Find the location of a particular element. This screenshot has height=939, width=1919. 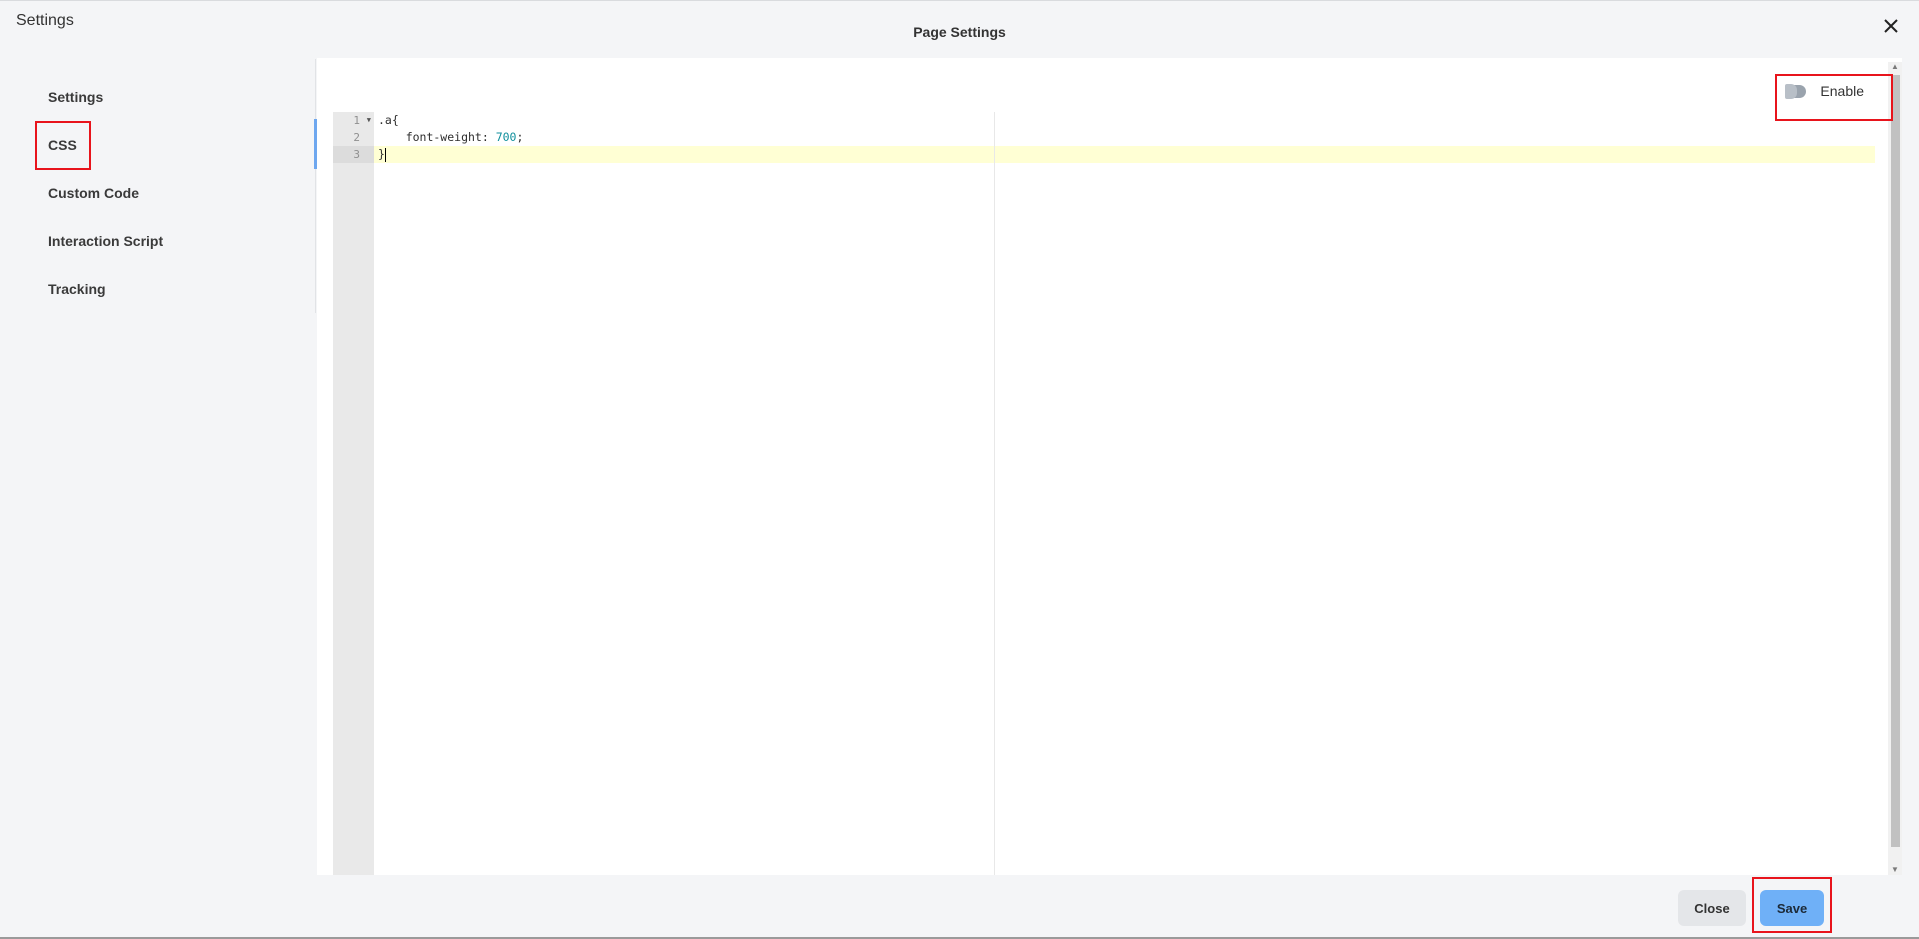

editor-scrollbar: ▲ ▼ is located at coordinates (1895, 468).